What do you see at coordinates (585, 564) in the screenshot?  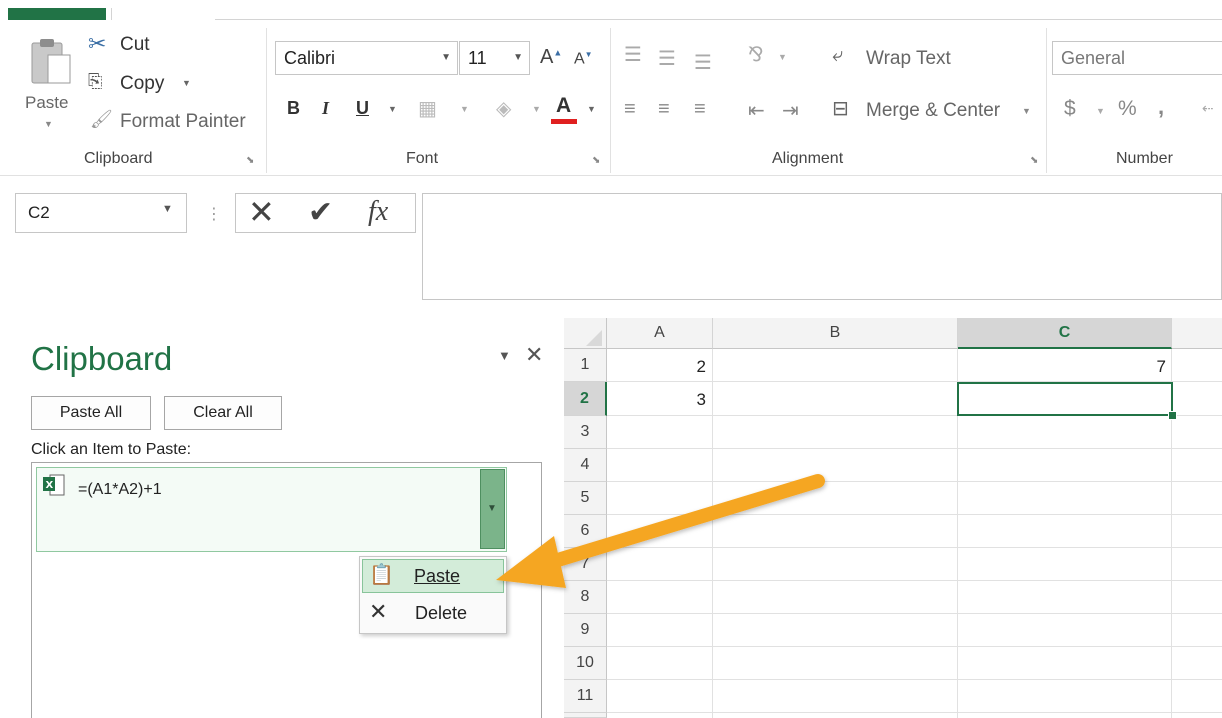 I see `row-header-7: 7` at bounding box center [585, 564].